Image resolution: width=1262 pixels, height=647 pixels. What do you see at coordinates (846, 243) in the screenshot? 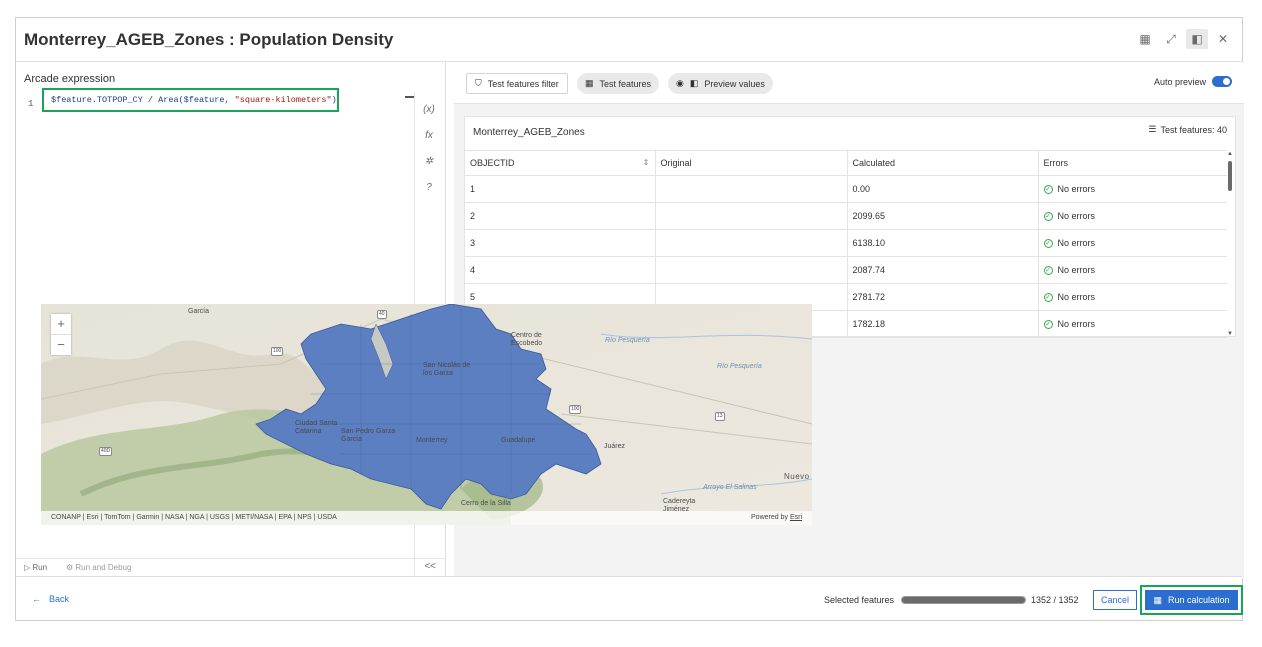
I see `table-row: 3 6138.10 ✓ No errors` at bounding box center [846, 243].